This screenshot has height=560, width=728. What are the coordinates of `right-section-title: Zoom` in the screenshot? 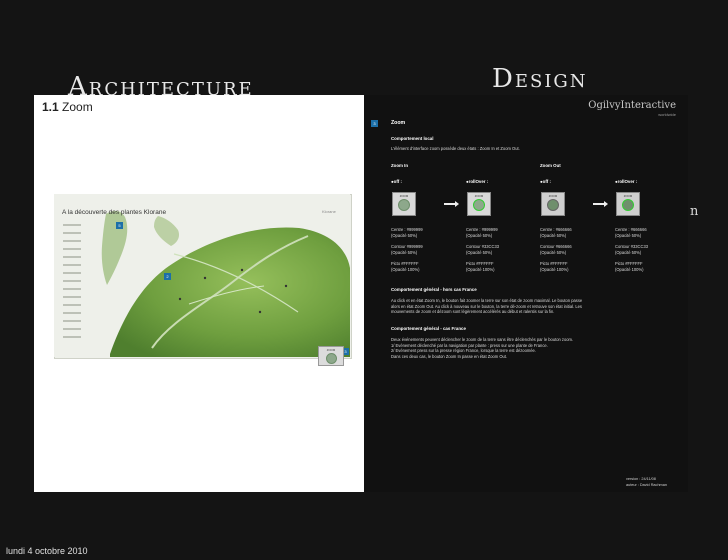 It's located at (398, 123).